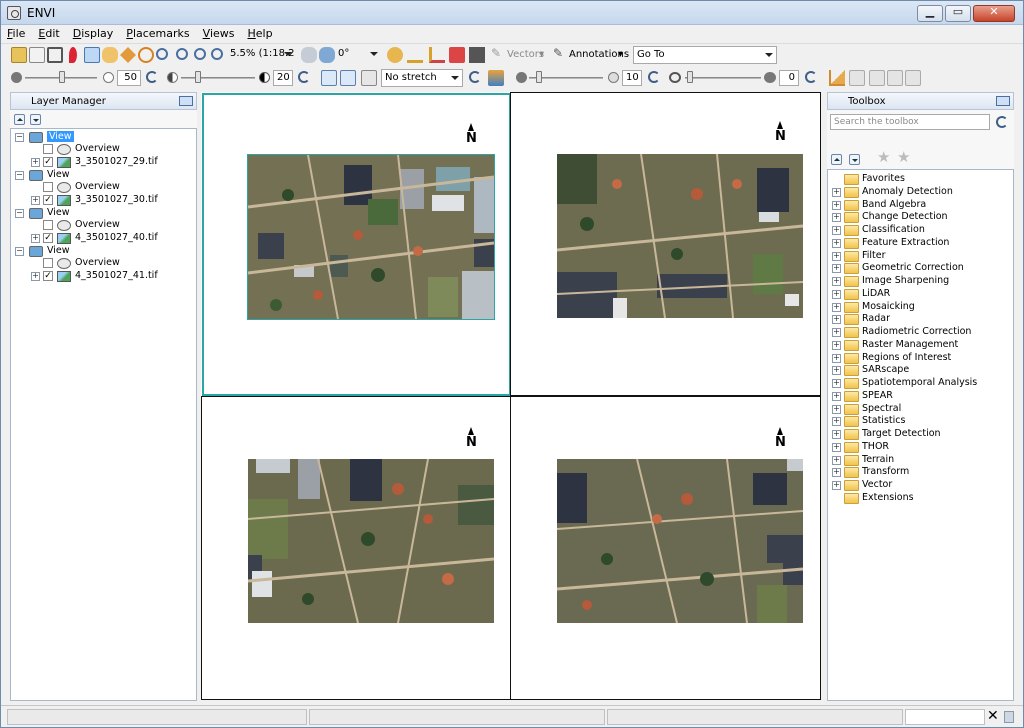 The height and width of the screenshot is (728, 1024). Describe the element at coordinates (541, 54) in the screenshot. I see `vectors-dropdown-icon: ▾` at that location.